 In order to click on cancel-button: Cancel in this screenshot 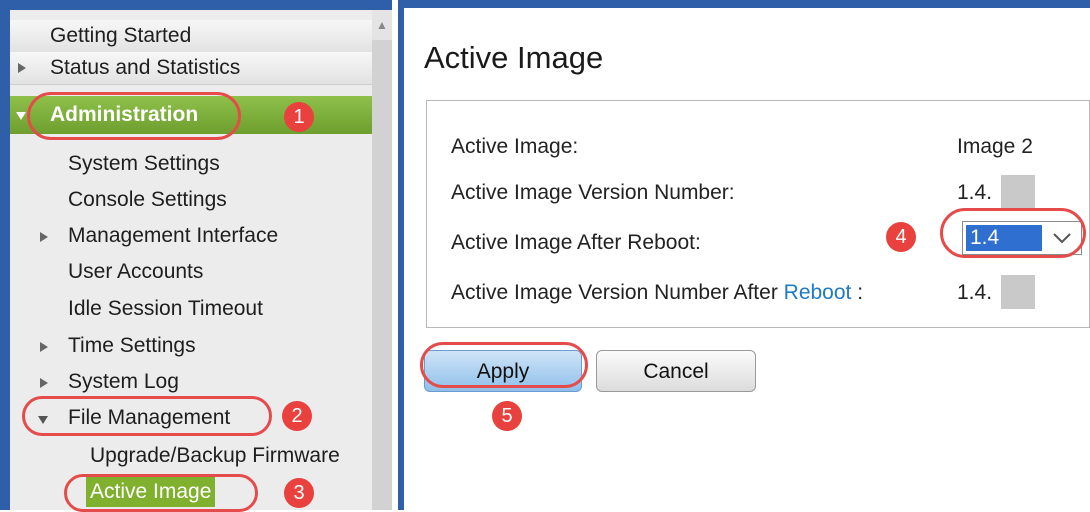, I will do `click(676, 371)`.